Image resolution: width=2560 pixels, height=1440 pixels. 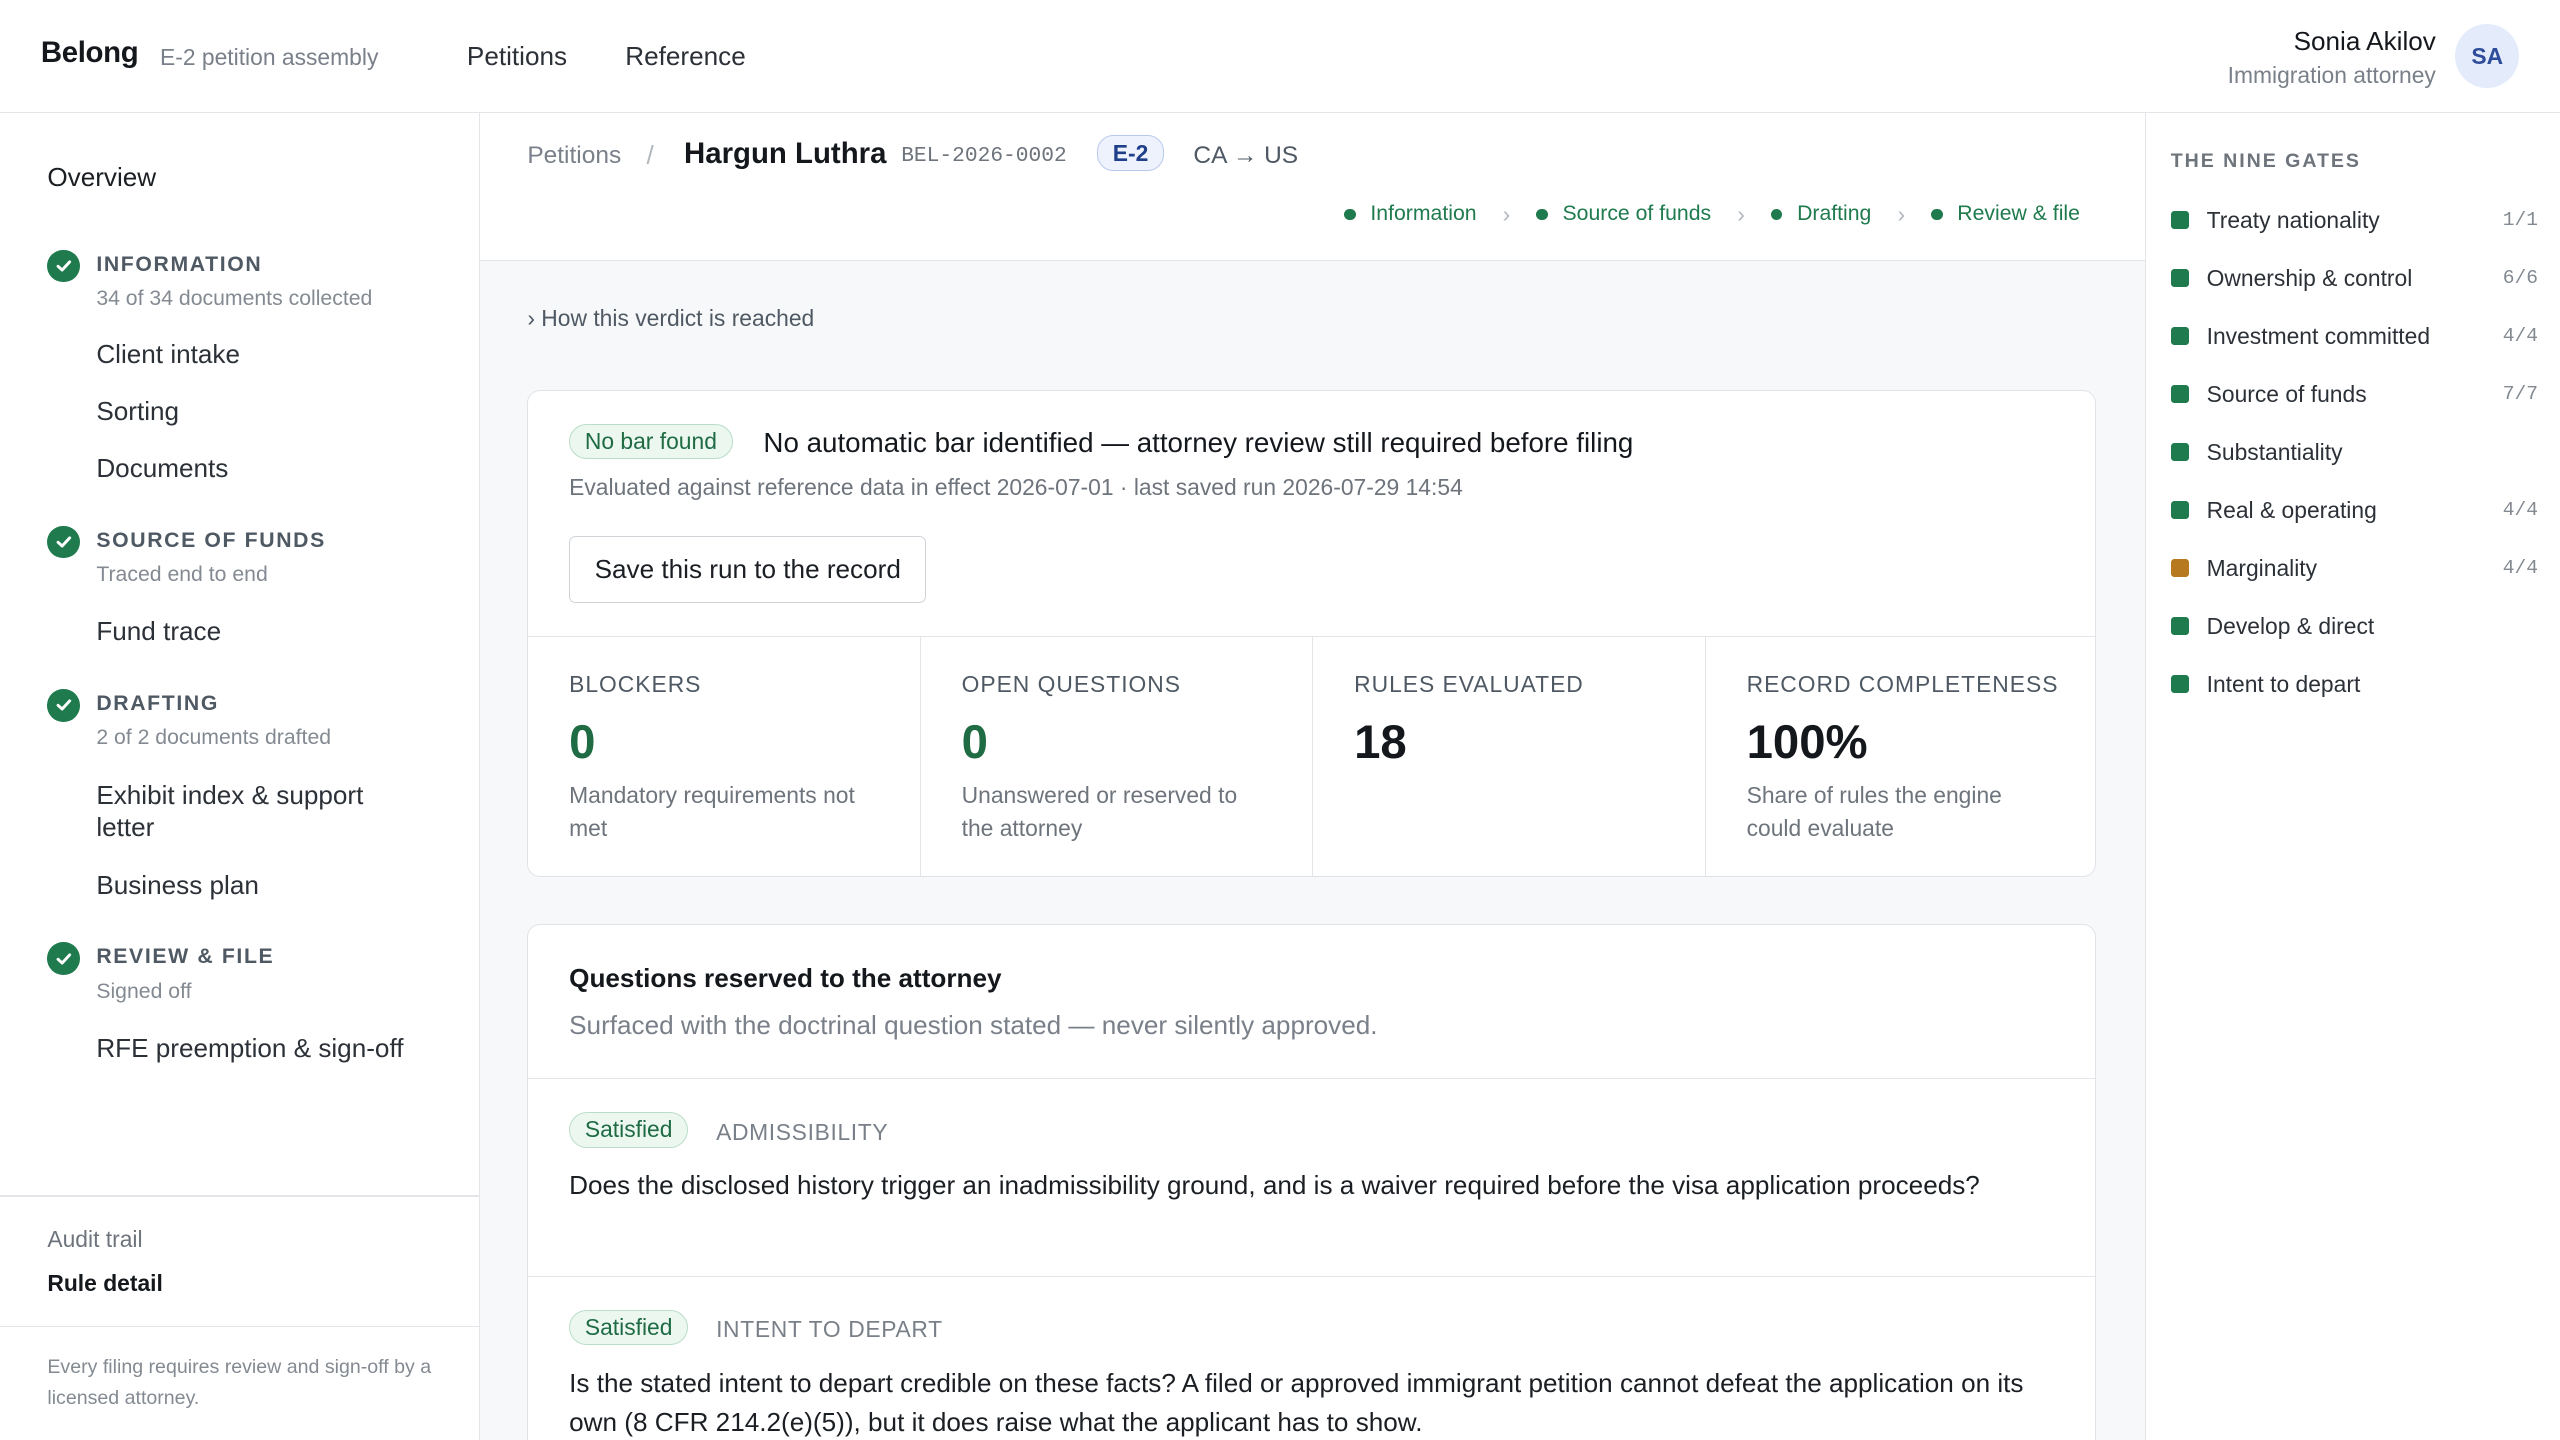 What do you see at coordinates (101, 177) in the screenshot?
I see `sidebar-item-overview: Overview` at bounding box center [101, 177].